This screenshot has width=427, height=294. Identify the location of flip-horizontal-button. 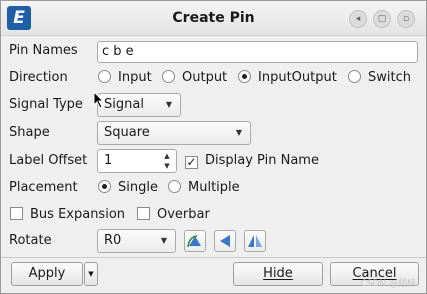
(255, 241).